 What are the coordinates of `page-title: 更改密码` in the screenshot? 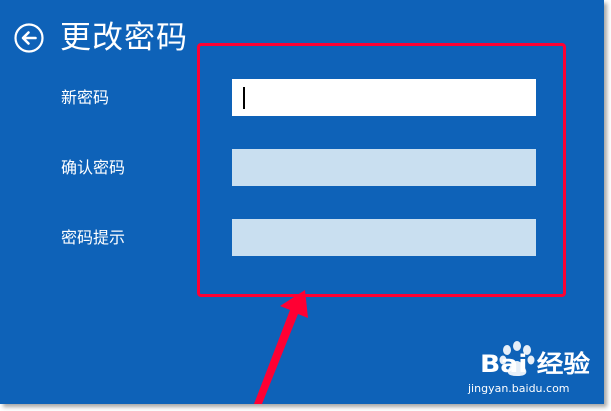 It's located at (124, 38).